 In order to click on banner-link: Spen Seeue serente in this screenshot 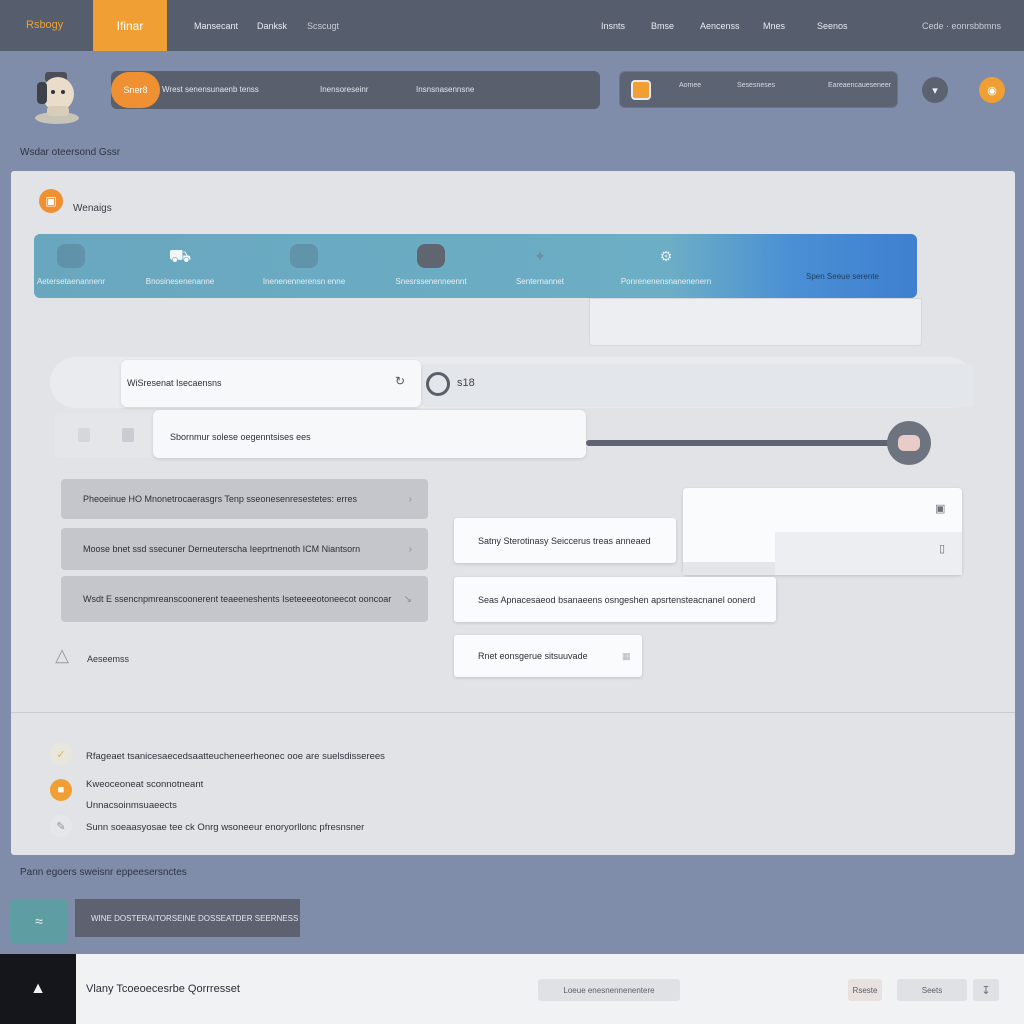, I will do `click(842, 276)`.